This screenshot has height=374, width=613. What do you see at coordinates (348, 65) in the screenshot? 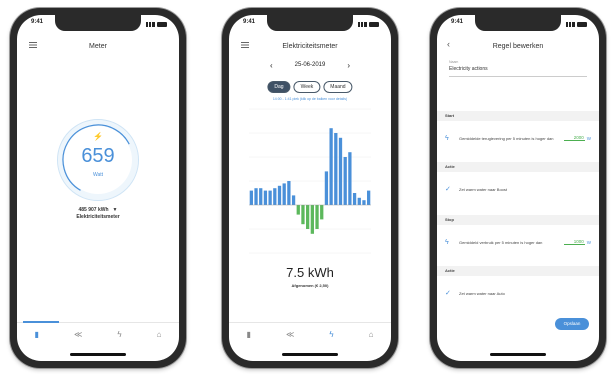
I see `chevron-right-icon: ›` at bounding box center [348, 65].